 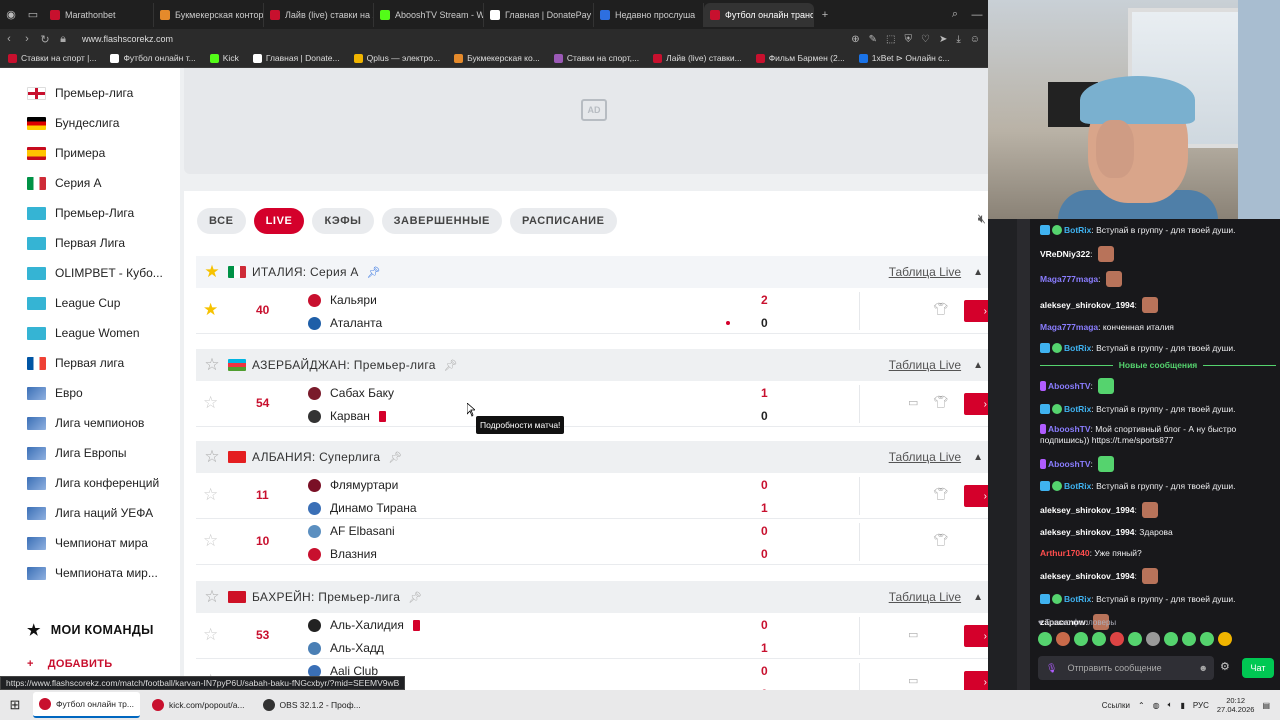 I want to click on bookmark-item: Kick, so click(x=224, y=58).